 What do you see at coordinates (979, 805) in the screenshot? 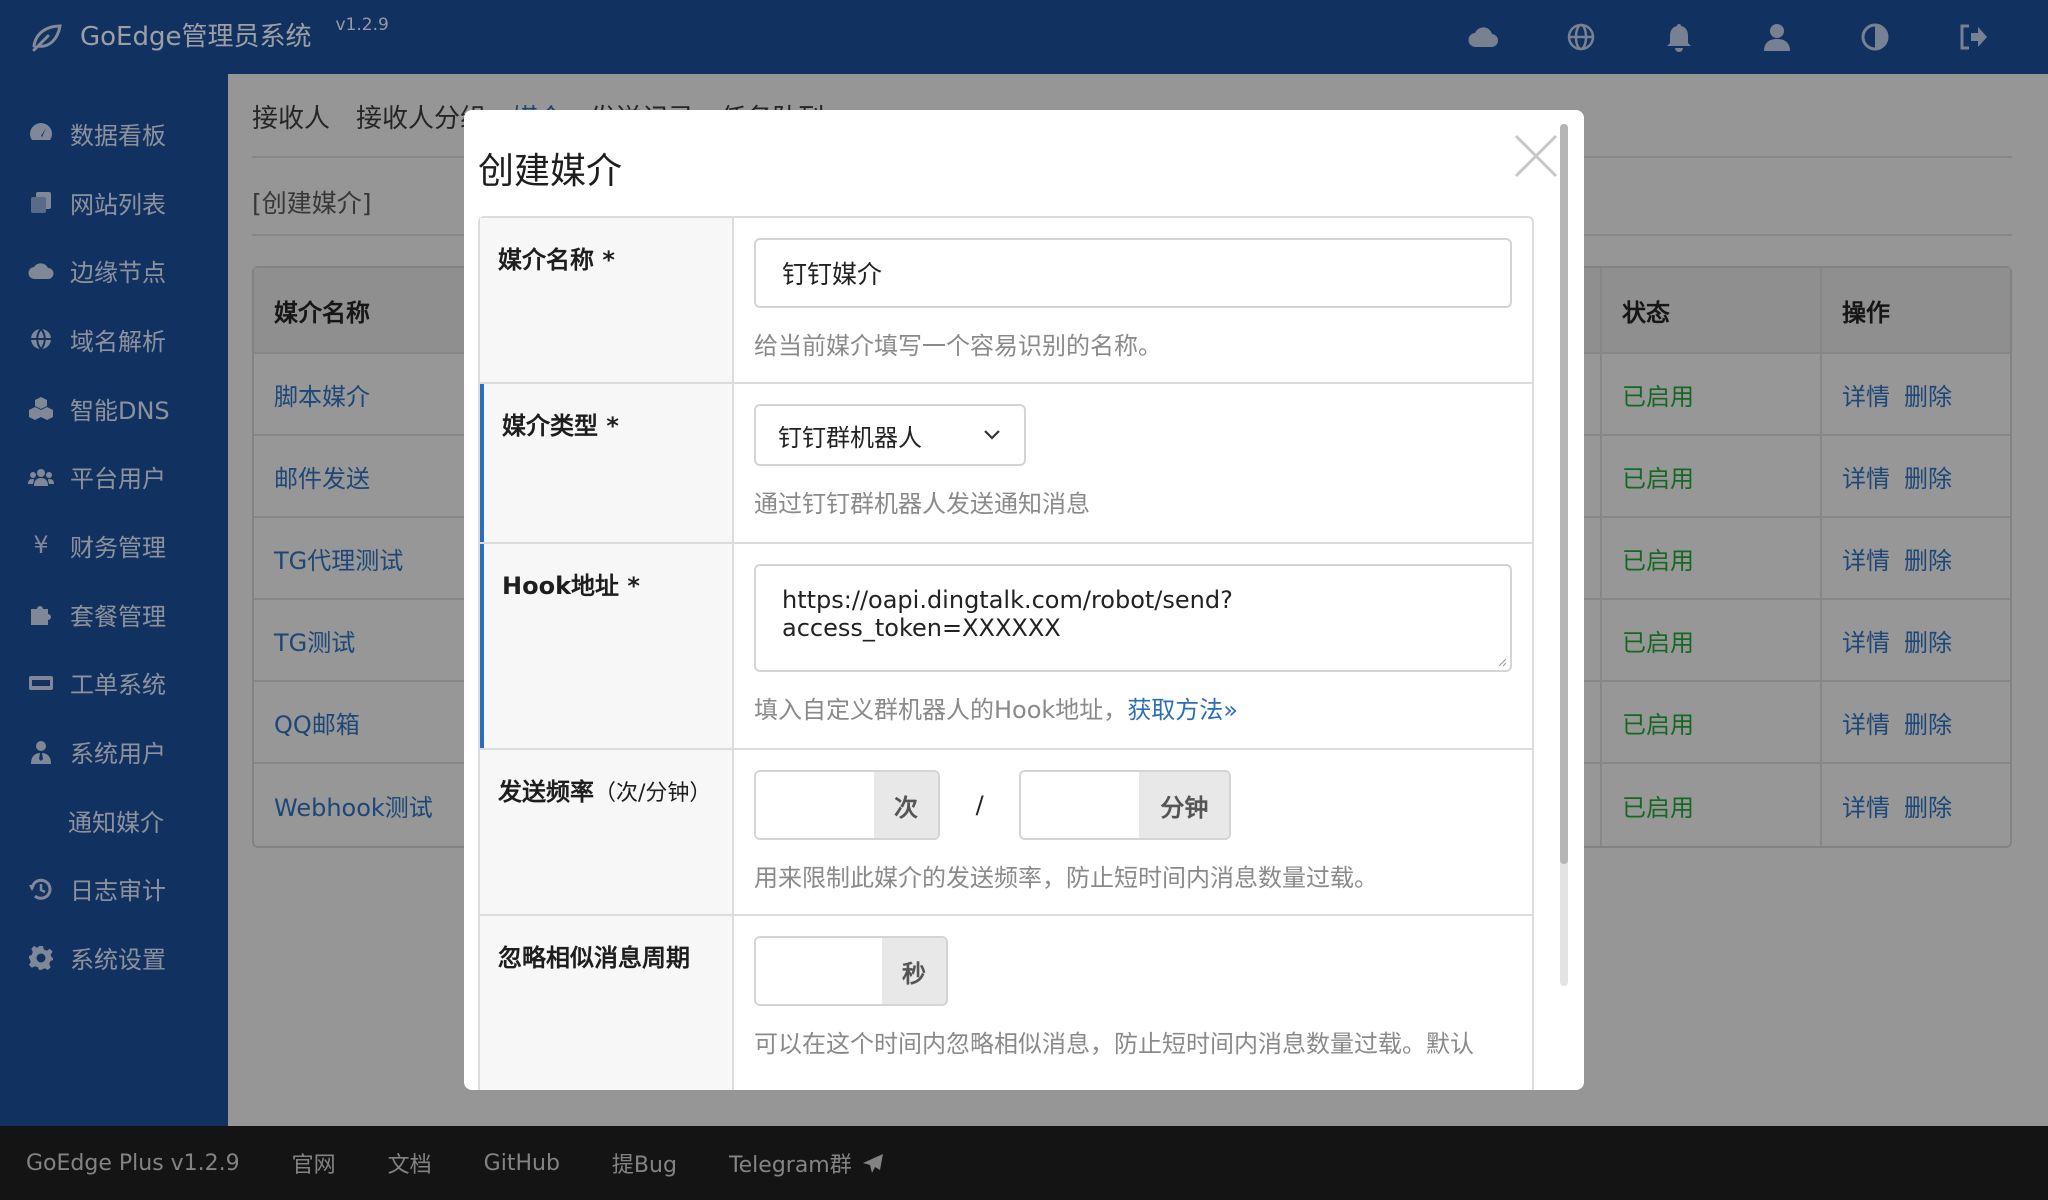
I see `rate-slash: /` at bounding box center [979, 805].